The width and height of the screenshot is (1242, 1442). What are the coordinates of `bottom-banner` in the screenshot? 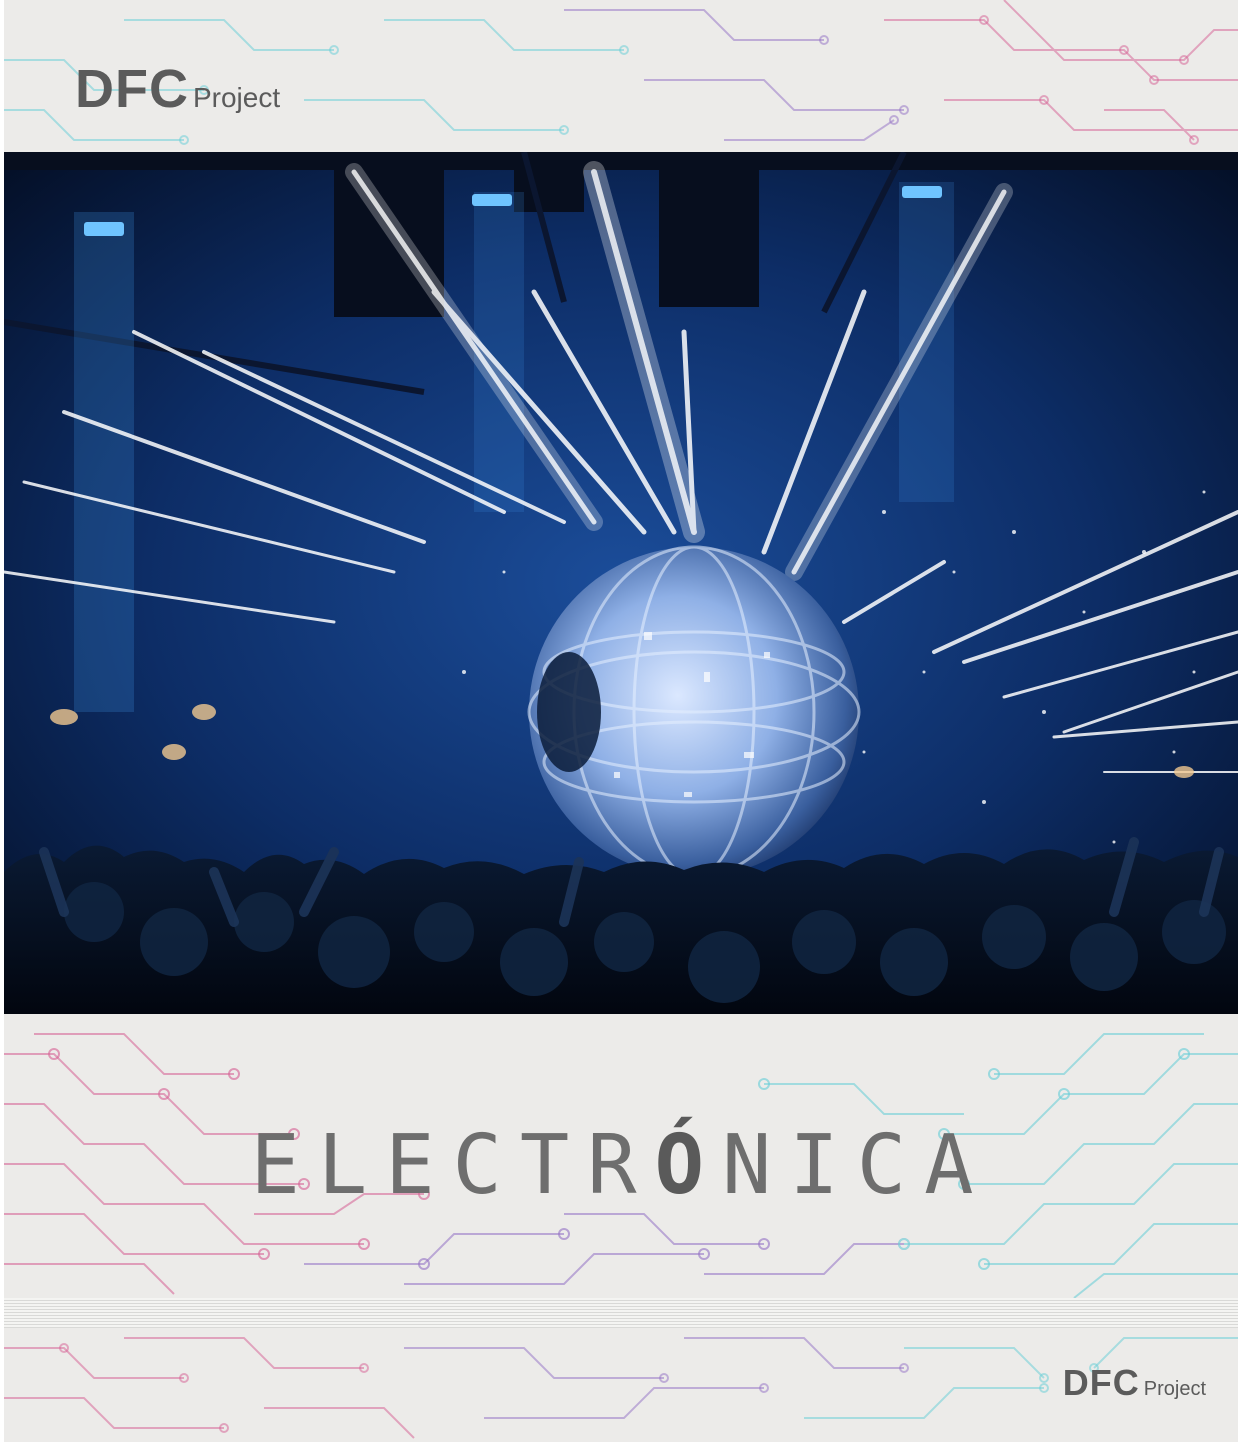 It's located at (621, 1385).